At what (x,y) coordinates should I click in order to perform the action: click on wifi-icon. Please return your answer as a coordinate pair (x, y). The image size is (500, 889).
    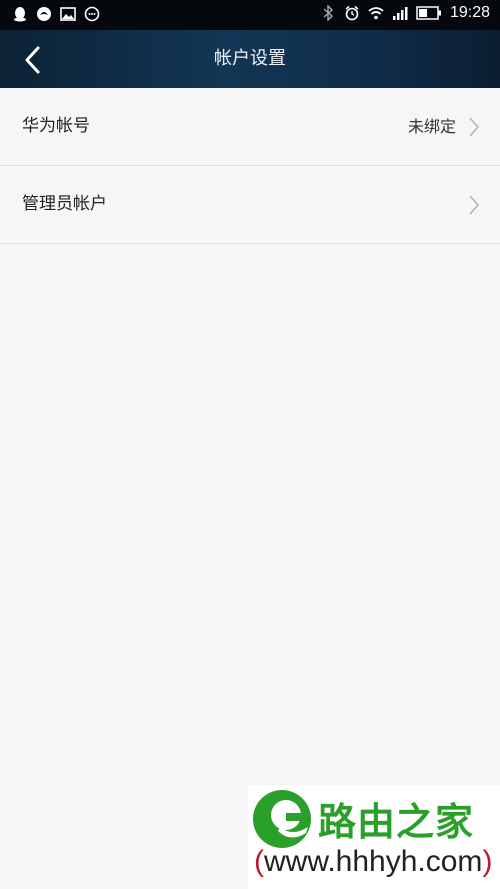
    Looking at the image, I should click on (376, 13).